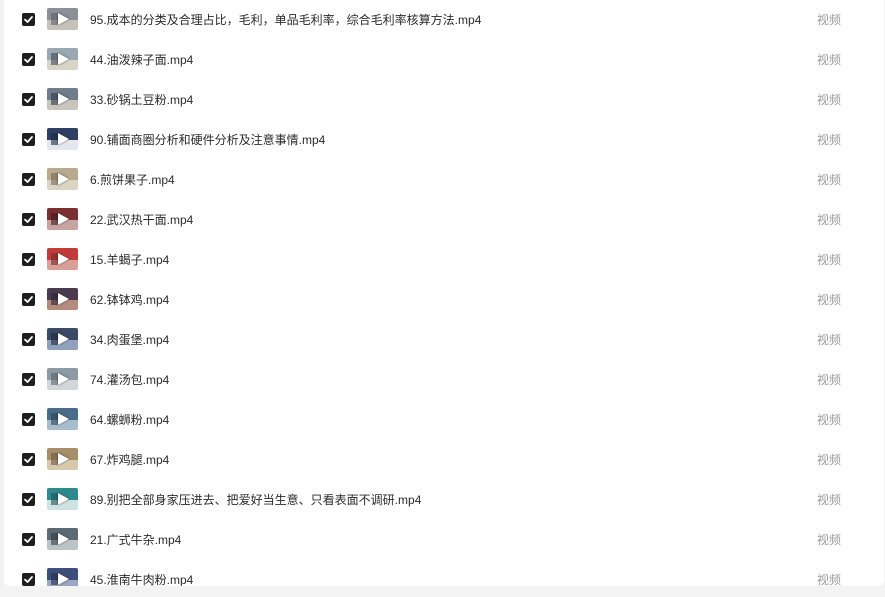 The image size is (885, 597). What do you see at coordinates (285, 19) in the screenshot?
I see `file-name: 95.成本的分类及合理占比，毛利，单品毛利率，综合毛利率核算方法.mp4` at bounding box center [285, 19].